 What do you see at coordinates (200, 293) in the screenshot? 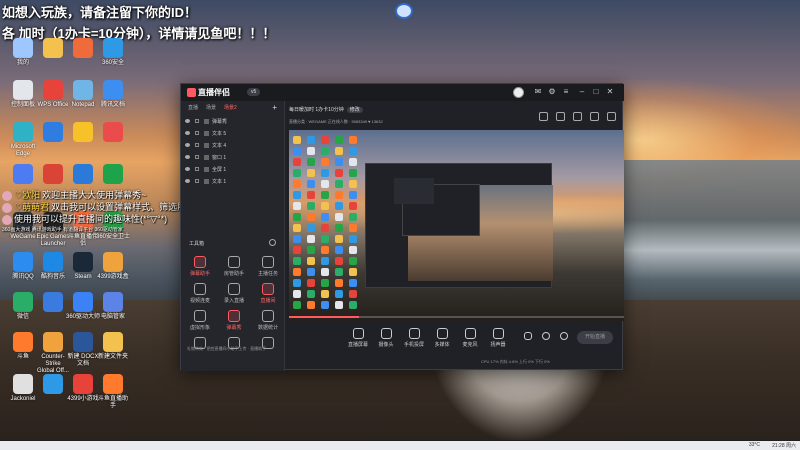
I see `toolbox-item: 视频连麦` at bounding box center [200, 293].